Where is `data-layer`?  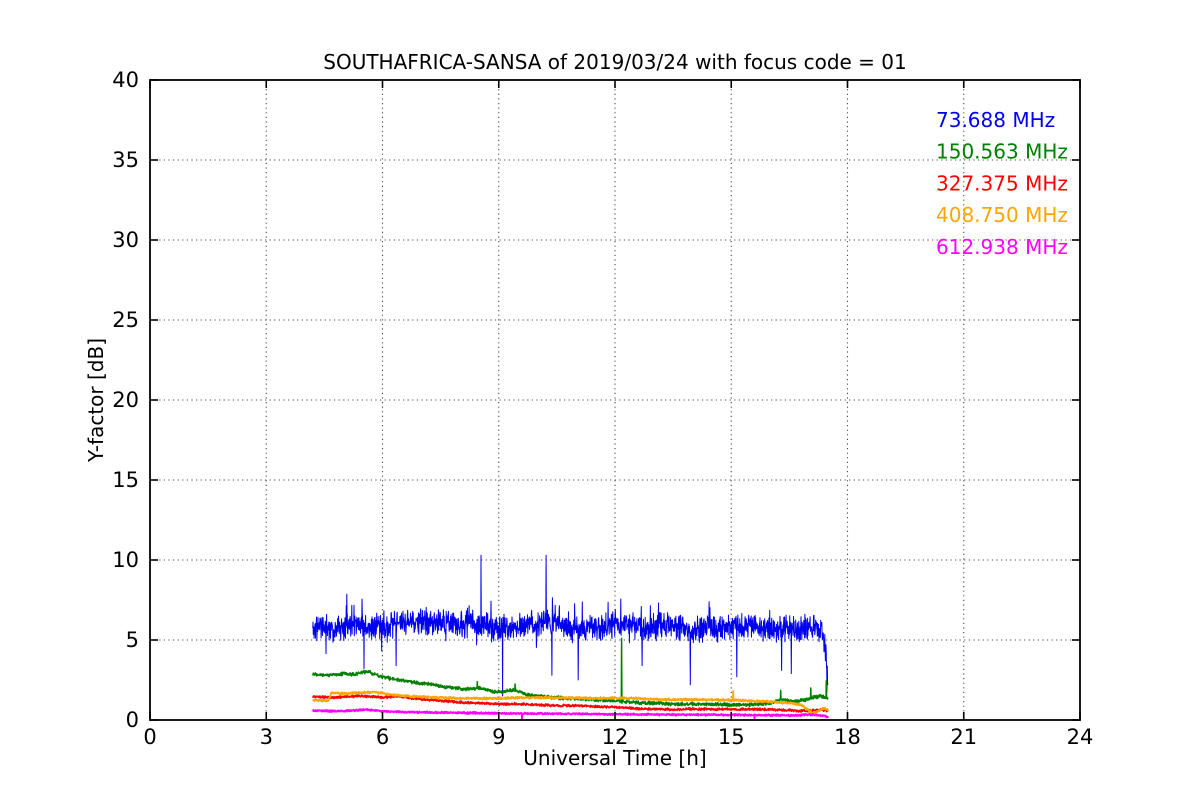 data-layer is located at coordinates (570, 637).